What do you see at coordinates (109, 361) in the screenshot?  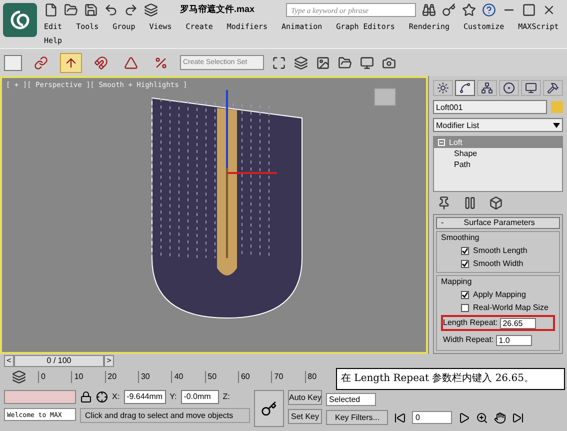 I see `next-frame-button: >` at bounding box center [109, 361].